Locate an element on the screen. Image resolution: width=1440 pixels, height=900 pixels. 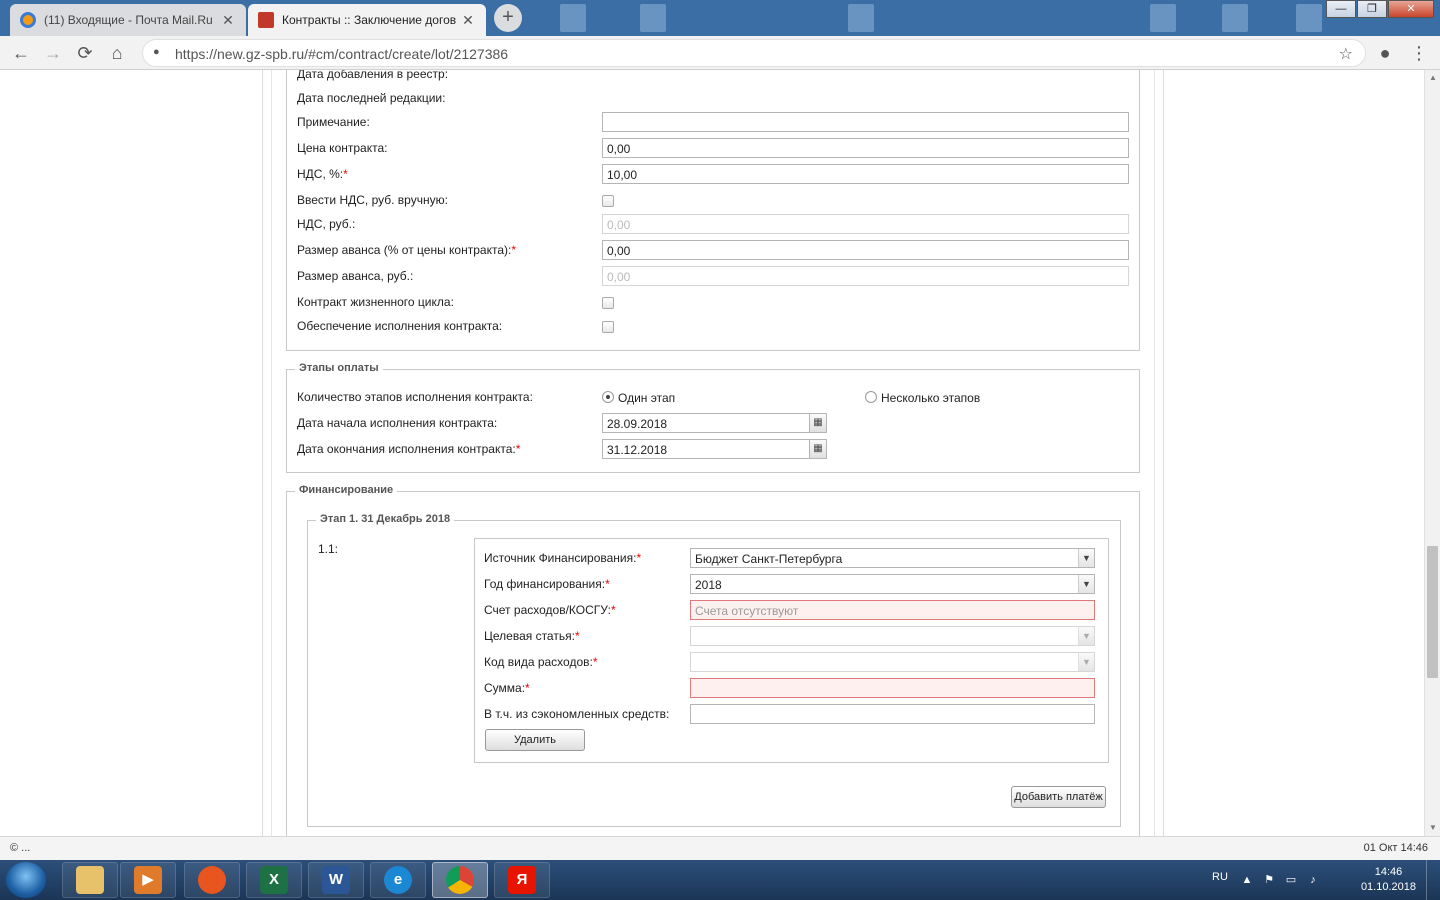
savings-input is located at coordinates (892, 714).